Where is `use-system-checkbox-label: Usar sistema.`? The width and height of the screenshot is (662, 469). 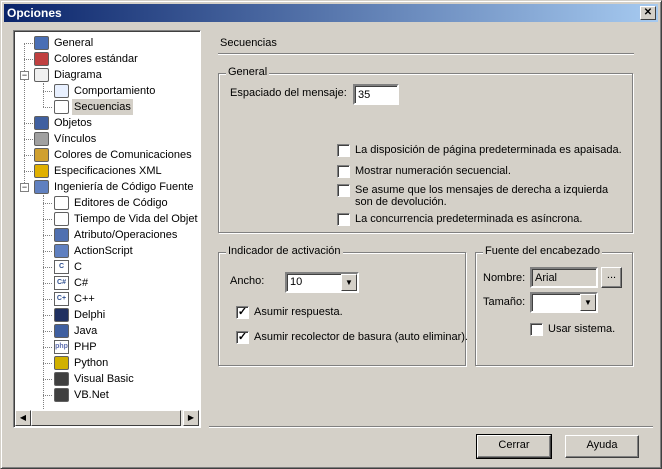
use-system-checkbox-label: Usar sistema. is located at coordinates (582, 329).